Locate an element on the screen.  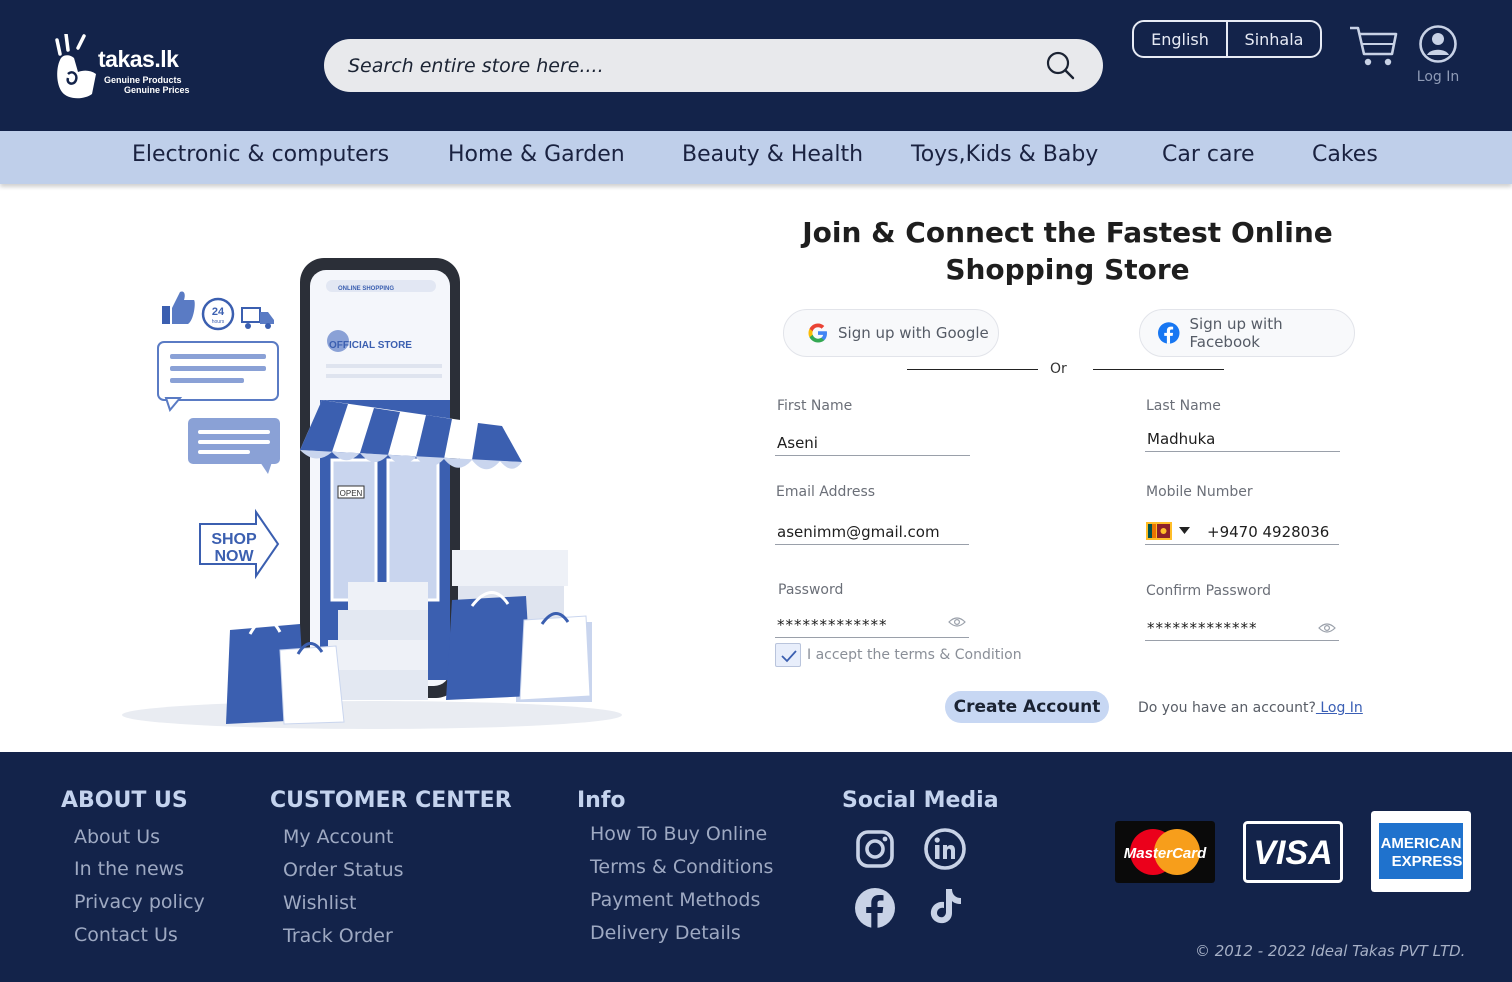
facebook-signup-button: Sign up with Facebook is located at coordinates (1247, 333).